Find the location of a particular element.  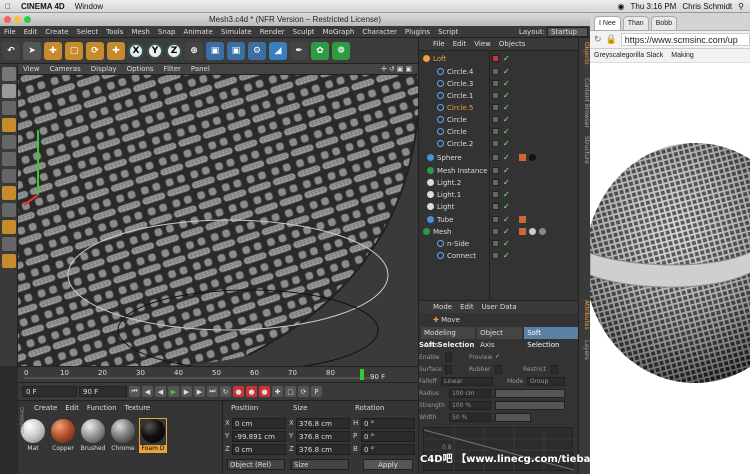

falloff-select: Linear is located at coordinates (467, 381).